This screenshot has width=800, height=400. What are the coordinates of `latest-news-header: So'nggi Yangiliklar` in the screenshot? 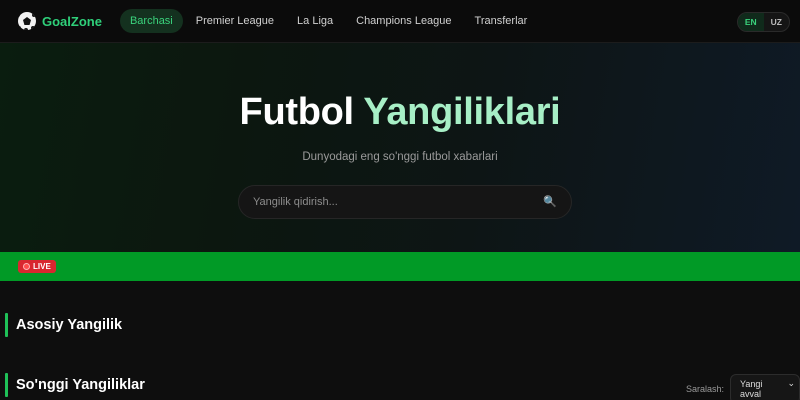 It's located at (75, 385).